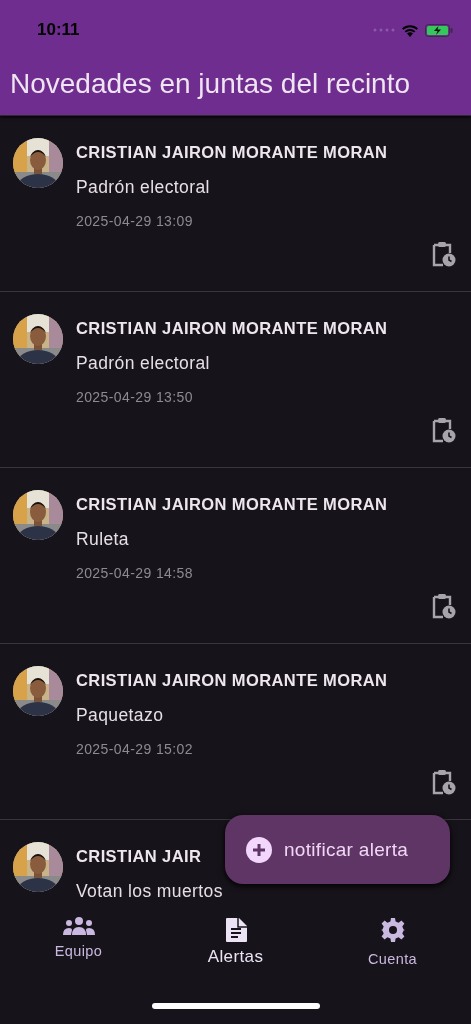 This screenshot has width=471, height=1024. What do you see at coordinates (78, 942) in the screenshot?
I see `nav-tab: Equipo` at bounding box center [78, 942].